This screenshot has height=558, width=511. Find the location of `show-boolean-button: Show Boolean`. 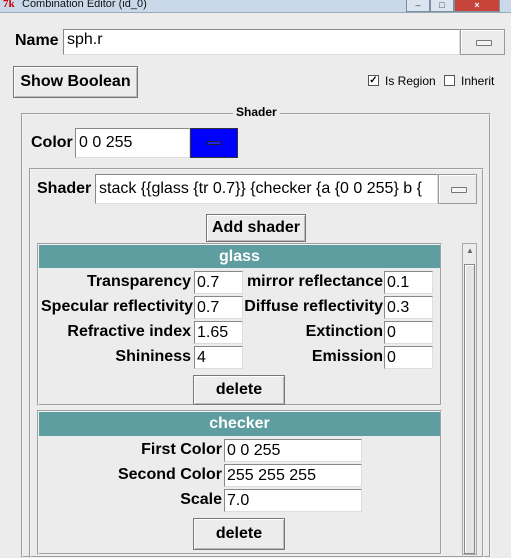

show-boolean-button: Show Boolean is located at coordinates (75, 82).